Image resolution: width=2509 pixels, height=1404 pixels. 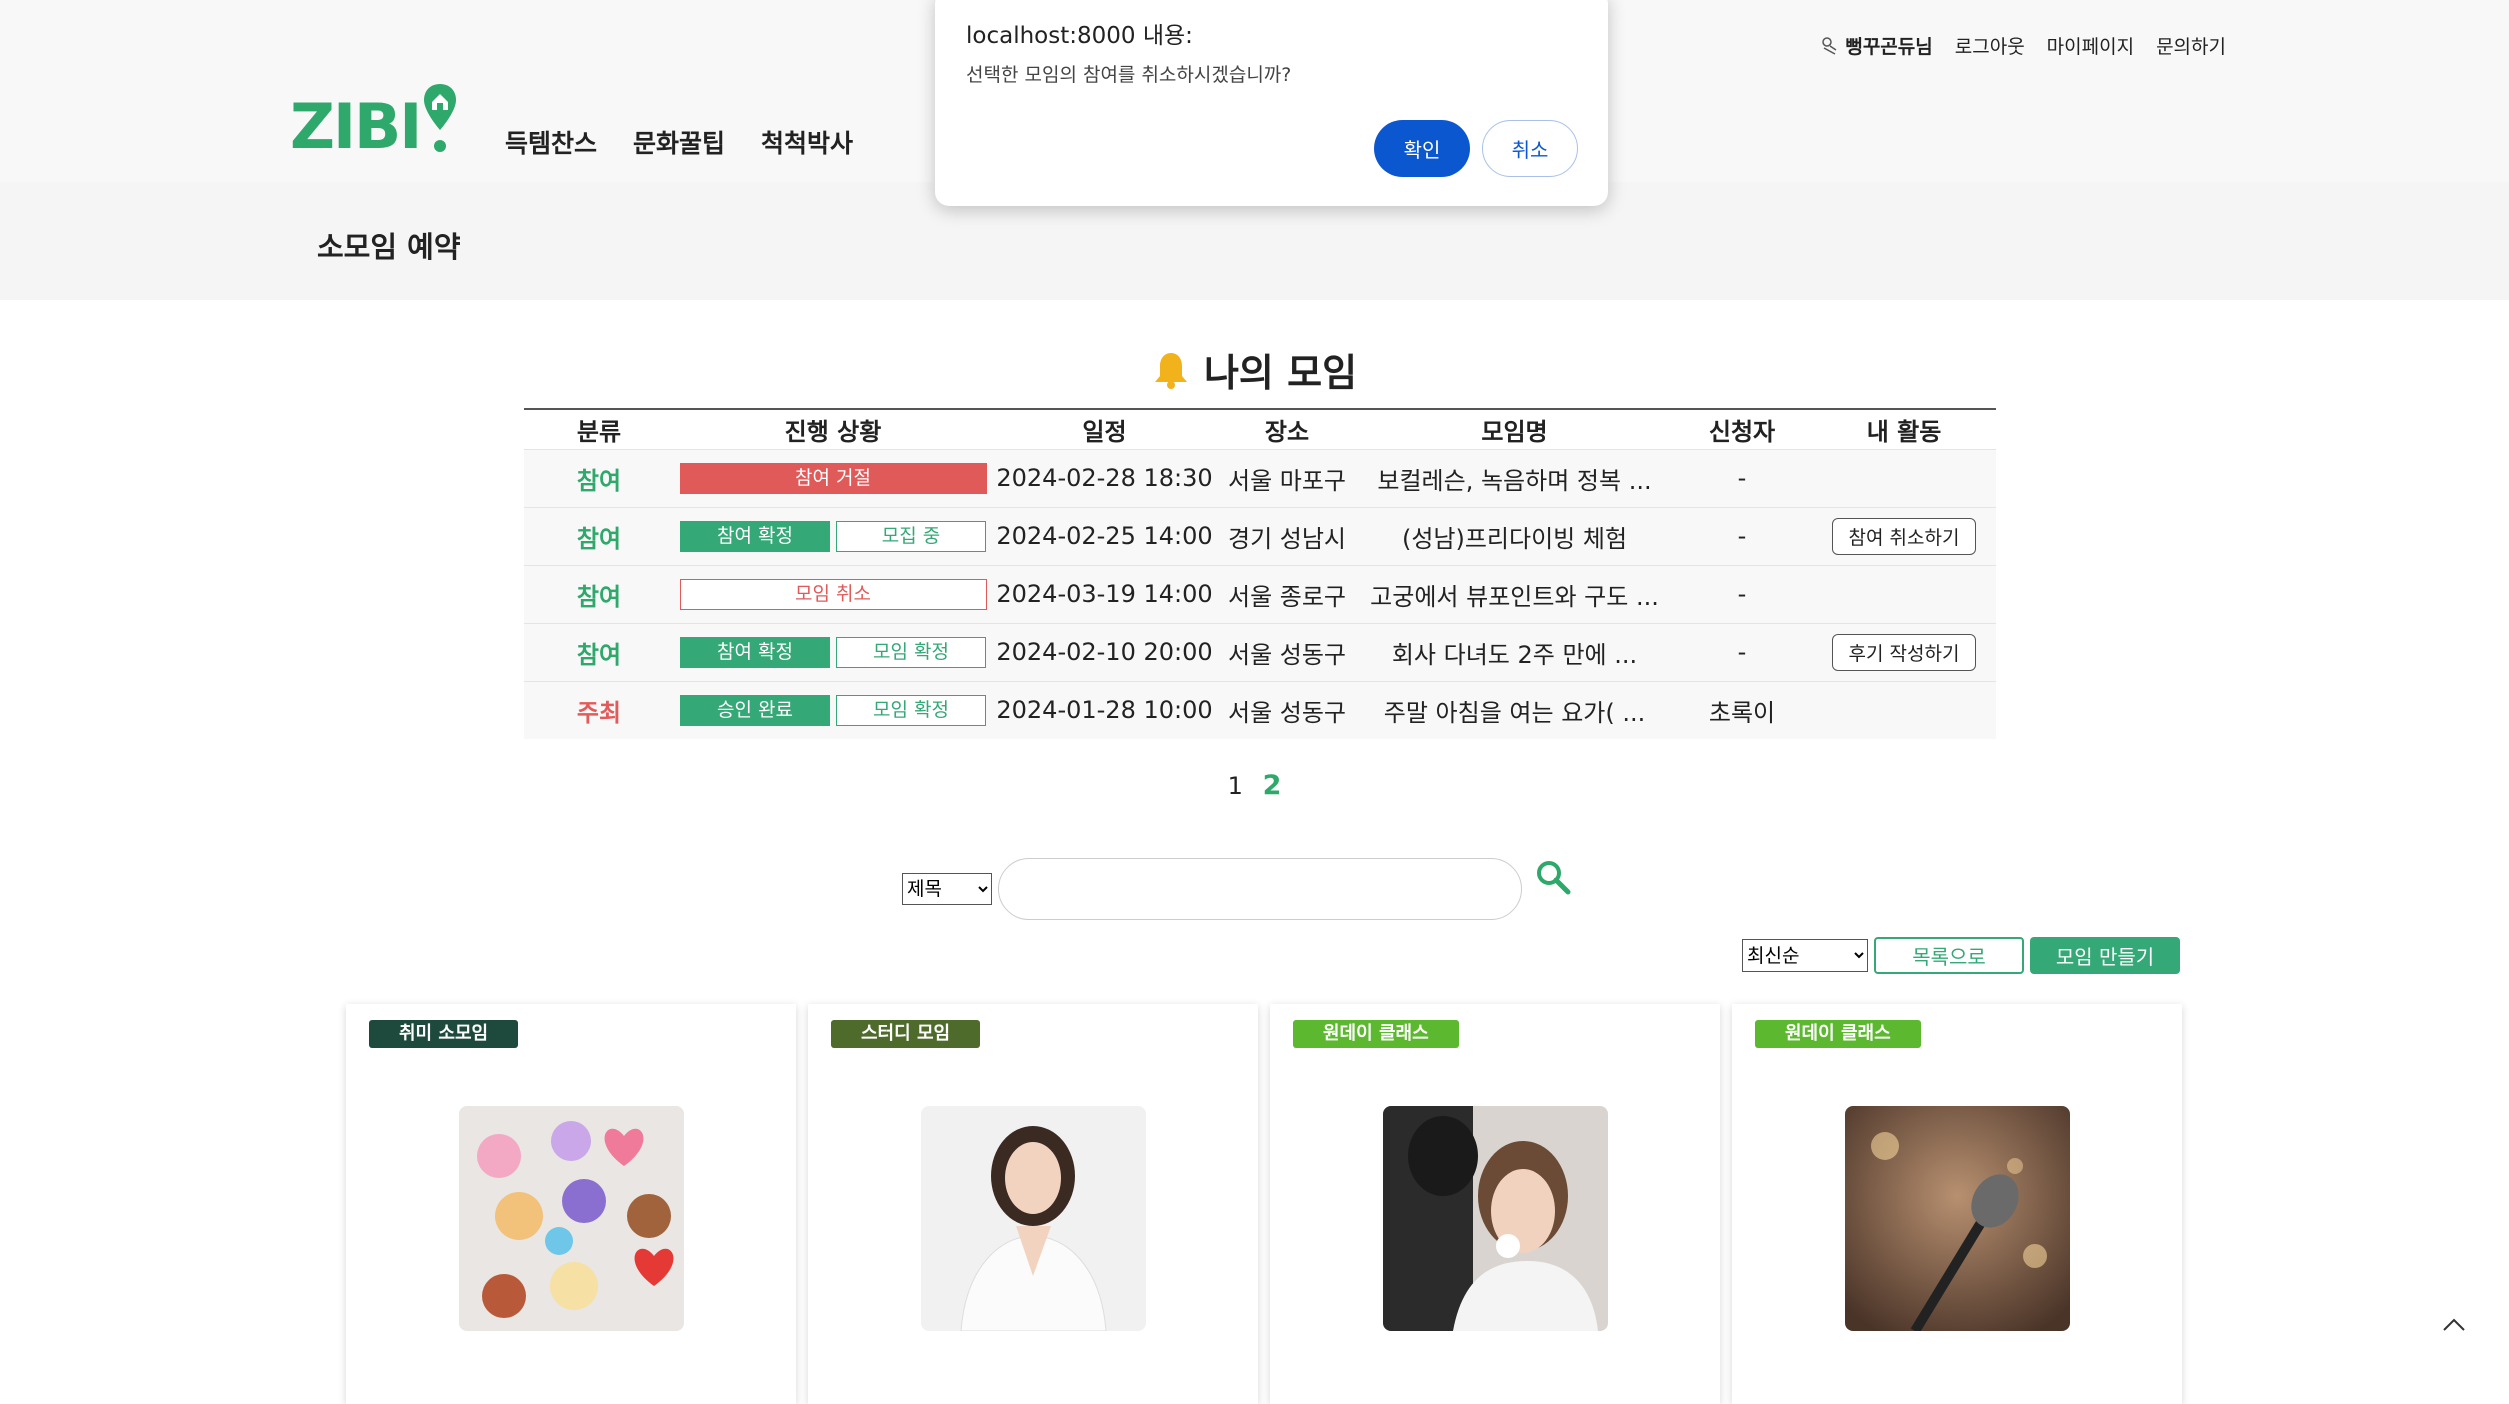 I want to click on scroll-to-top-icon, so click(x=2454, y=1326).